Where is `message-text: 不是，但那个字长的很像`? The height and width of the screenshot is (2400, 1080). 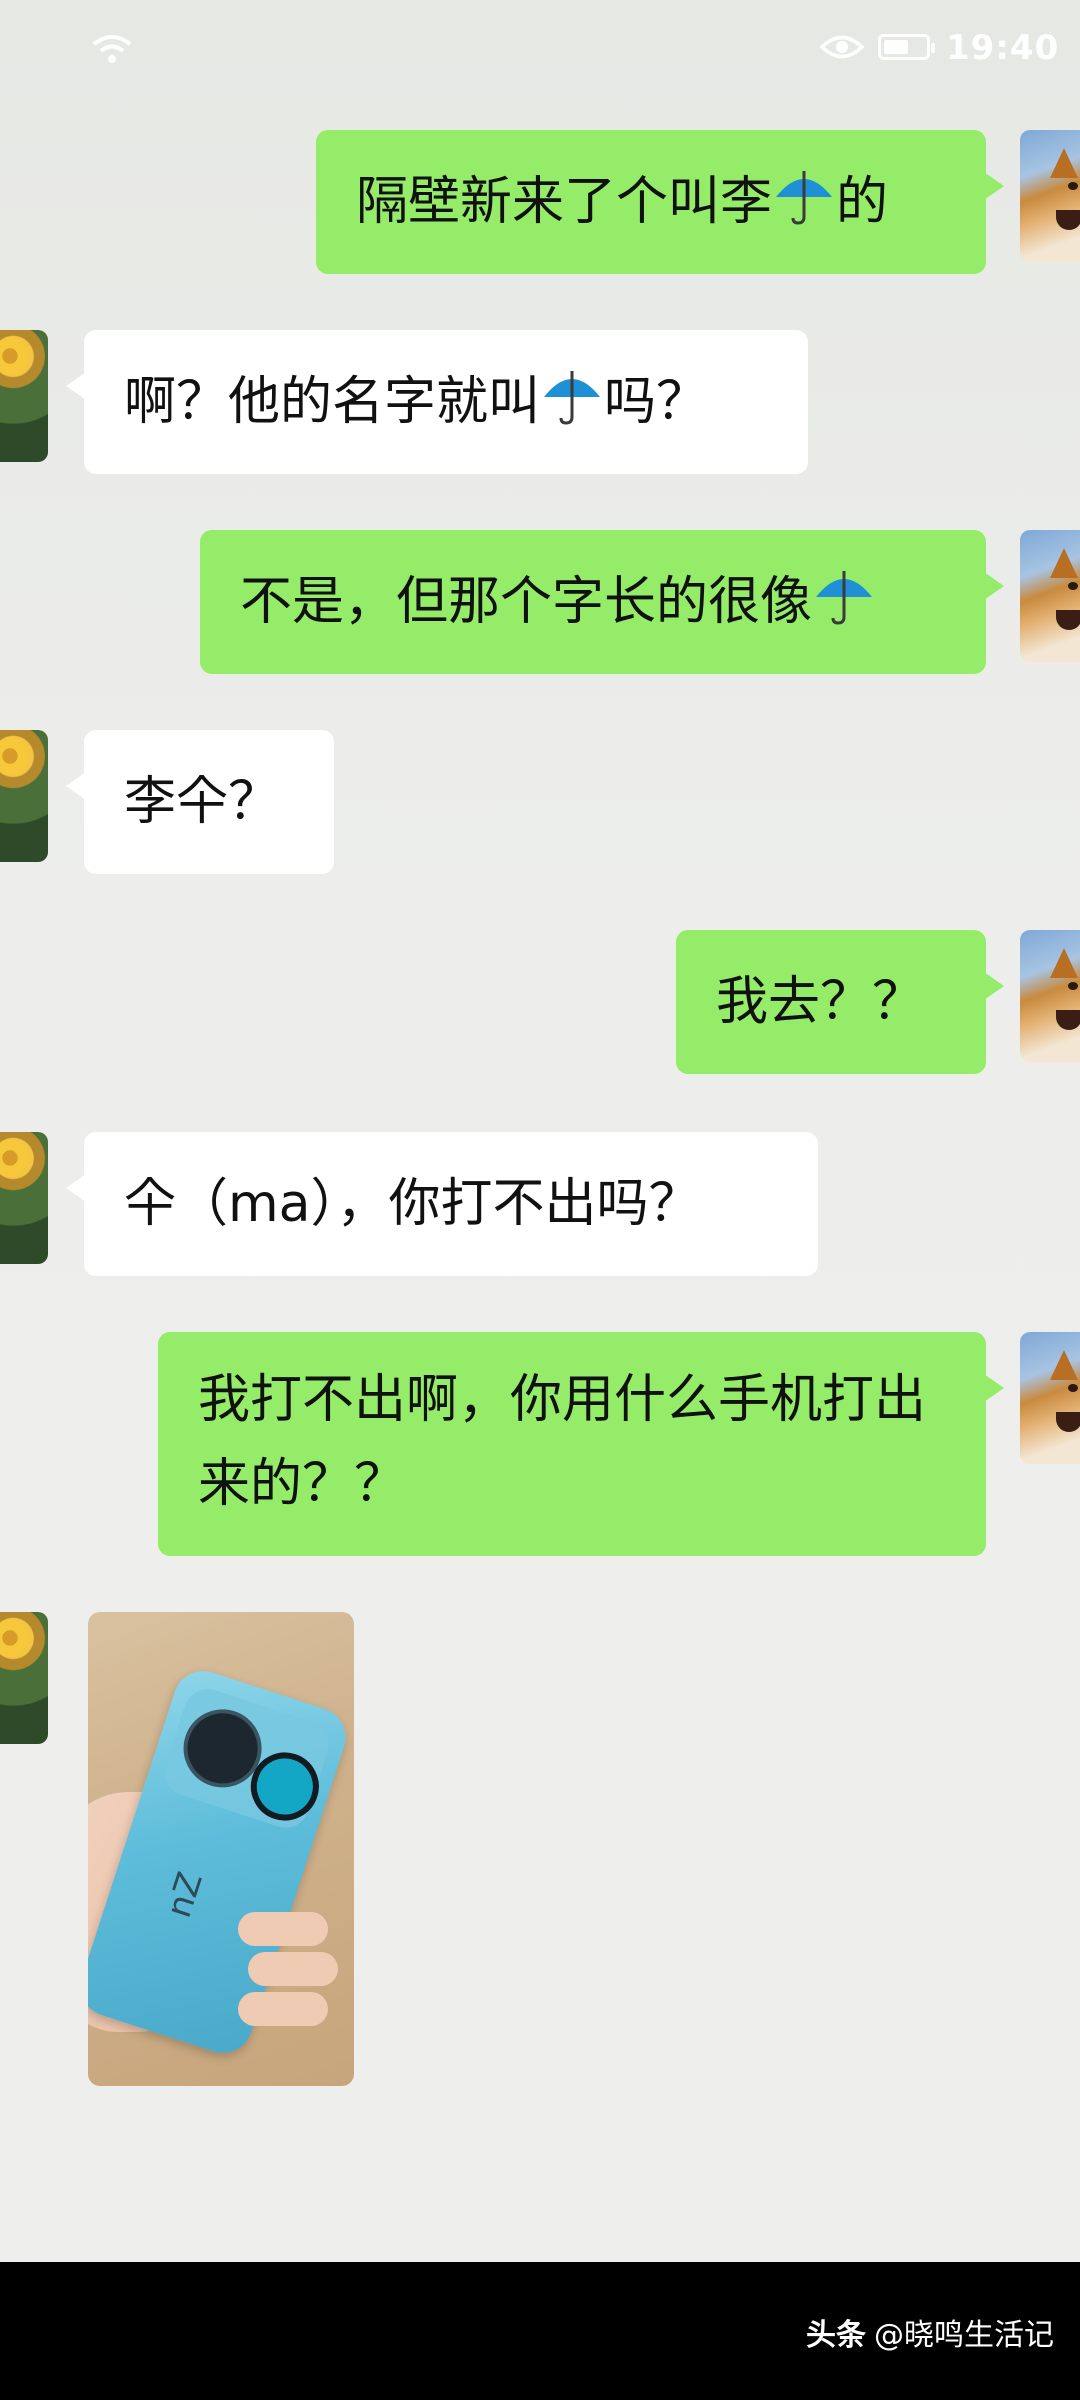
message-text: 不是，但那个字长的很像 is located at coordinates (526, 602).